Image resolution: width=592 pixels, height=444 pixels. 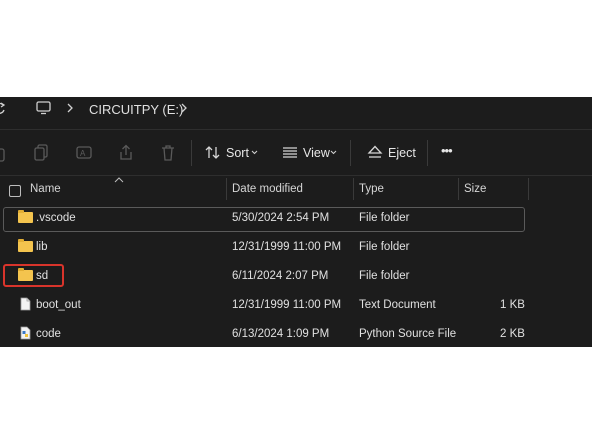 I want to click on column-header-size: Size, so click(x=475, y=189).